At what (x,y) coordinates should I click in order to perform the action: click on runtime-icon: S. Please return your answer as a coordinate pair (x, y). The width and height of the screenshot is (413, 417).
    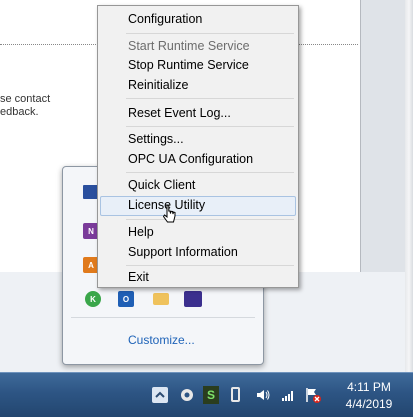
    Looking at the image, I should click on (211, 395).